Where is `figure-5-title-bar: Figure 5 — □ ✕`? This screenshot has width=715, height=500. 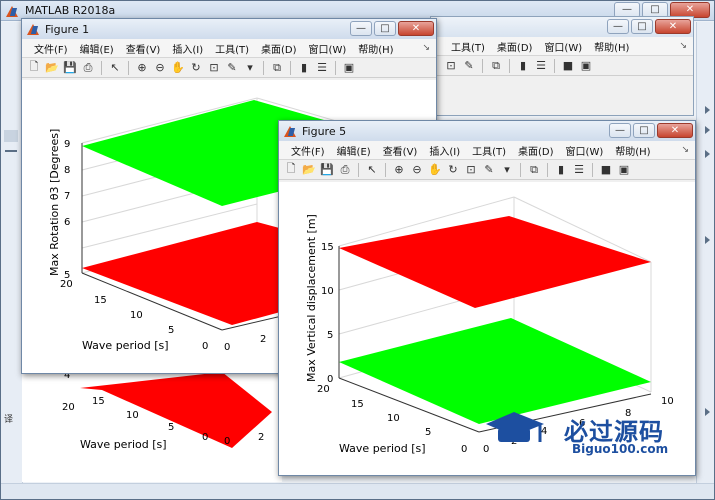 figure-5-title-bar: Figure 5 — □ ✕ is located at coordinates (487, 131).